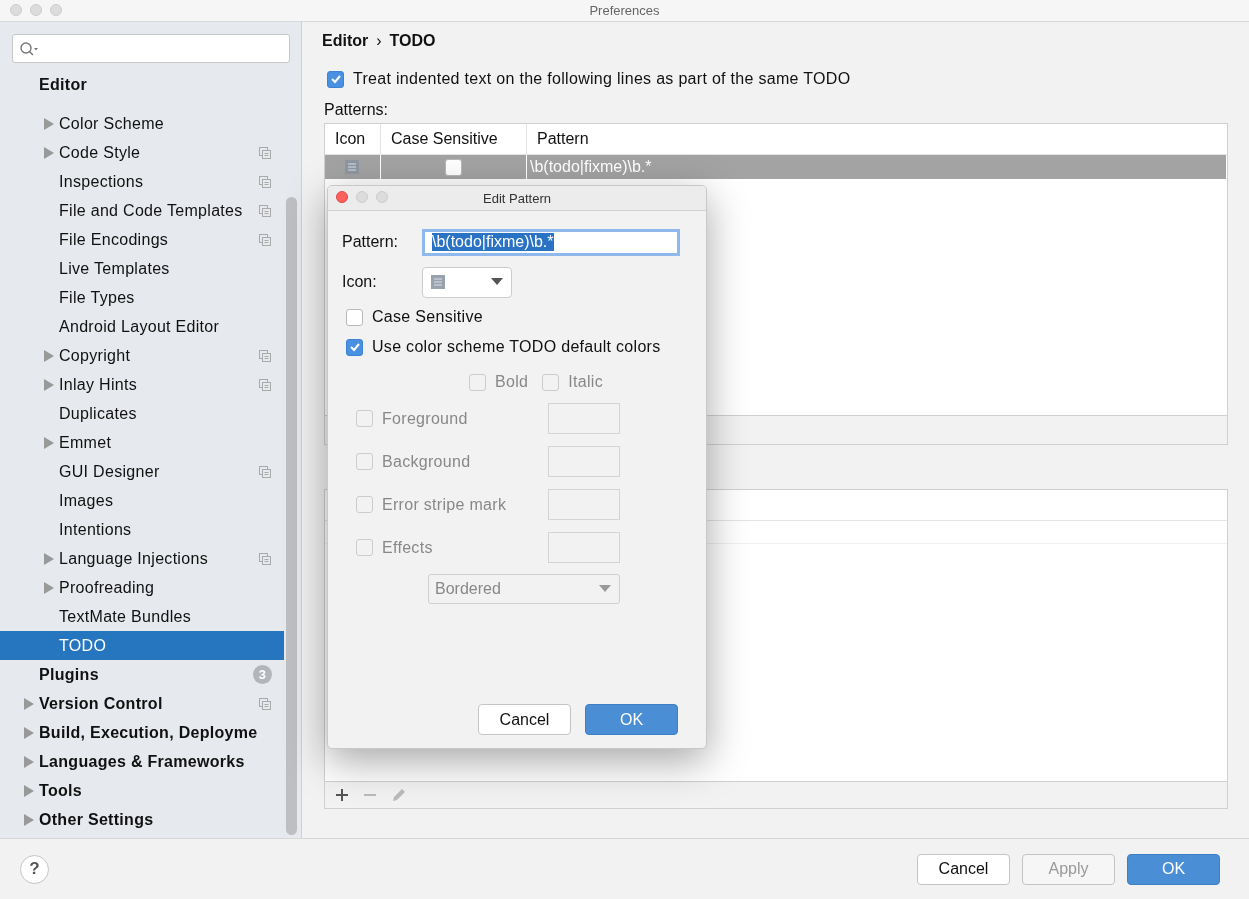 The image size is (1249, 899). Describe the element at coordinates (426, 461) in the screenshot. I see `checkbox-label: Background` at that location.